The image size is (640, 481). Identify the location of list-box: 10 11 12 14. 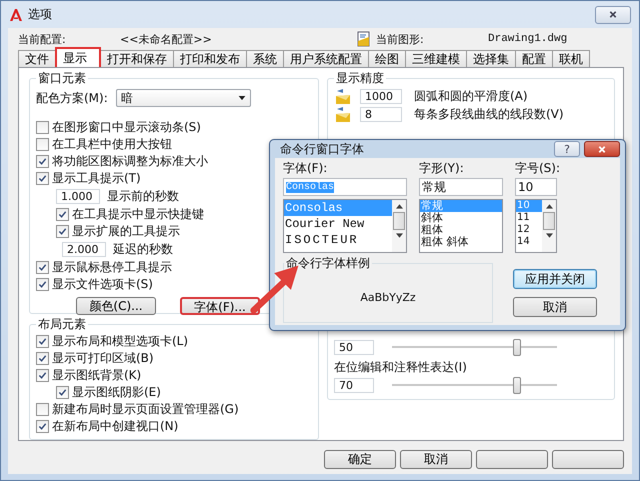
(536, 226).